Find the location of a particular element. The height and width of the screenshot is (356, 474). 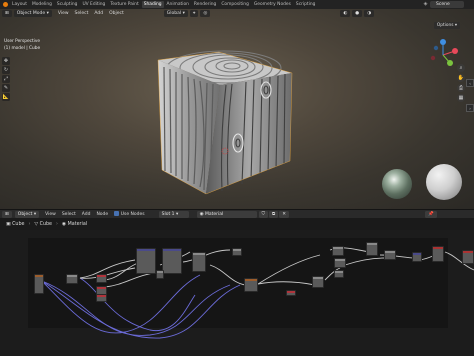

mapping-node is located at coordinates (72, 279).